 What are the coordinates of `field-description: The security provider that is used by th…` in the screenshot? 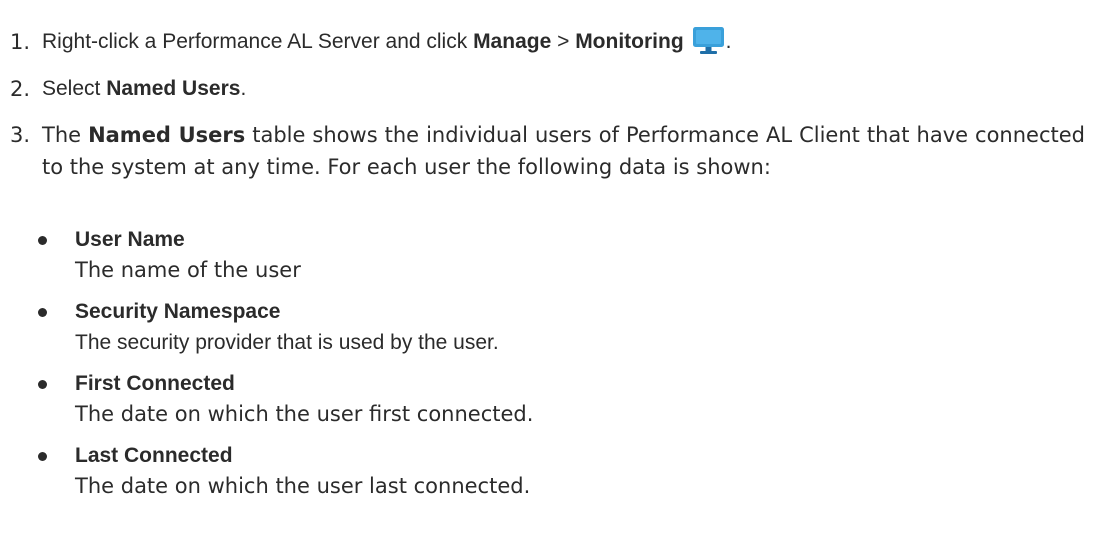 It's located at (287, 342).